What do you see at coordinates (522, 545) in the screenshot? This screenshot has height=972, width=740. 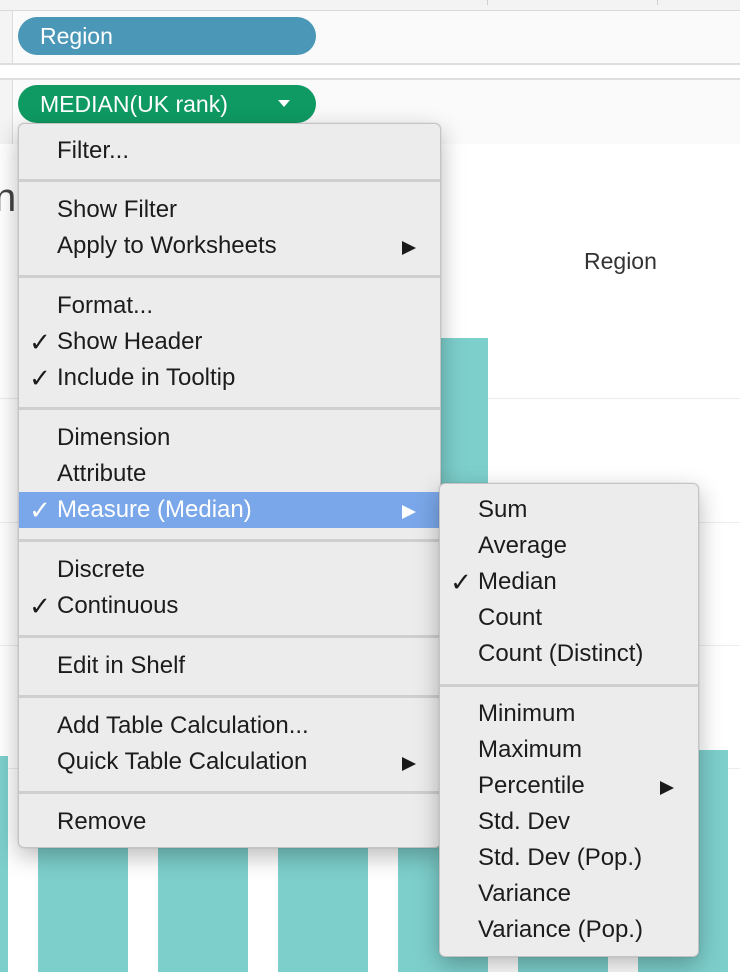 I see `menu-item-label: Average` at bounding box center [522, 545].